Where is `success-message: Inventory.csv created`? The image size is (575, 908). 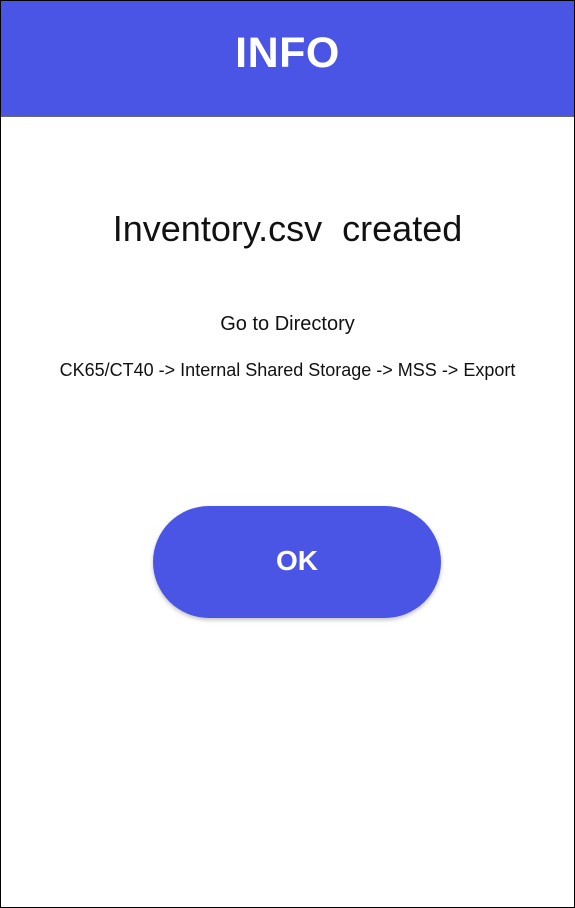
success-message: Inventory.csv created is located at coordinates (287, 228).